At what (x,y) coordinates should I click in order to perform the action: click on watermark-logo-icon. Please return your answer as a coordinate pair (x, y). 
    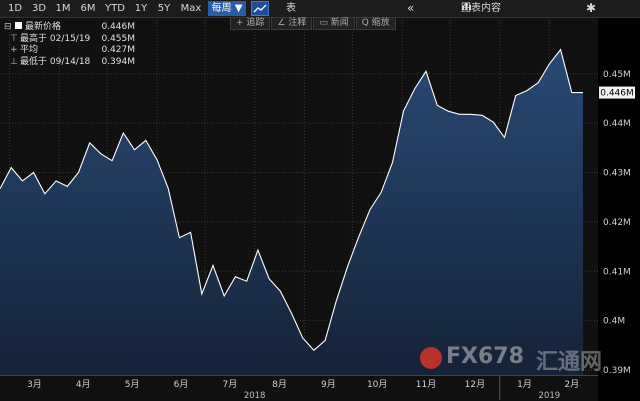
    Looking at the image, I should click on (431, 358).